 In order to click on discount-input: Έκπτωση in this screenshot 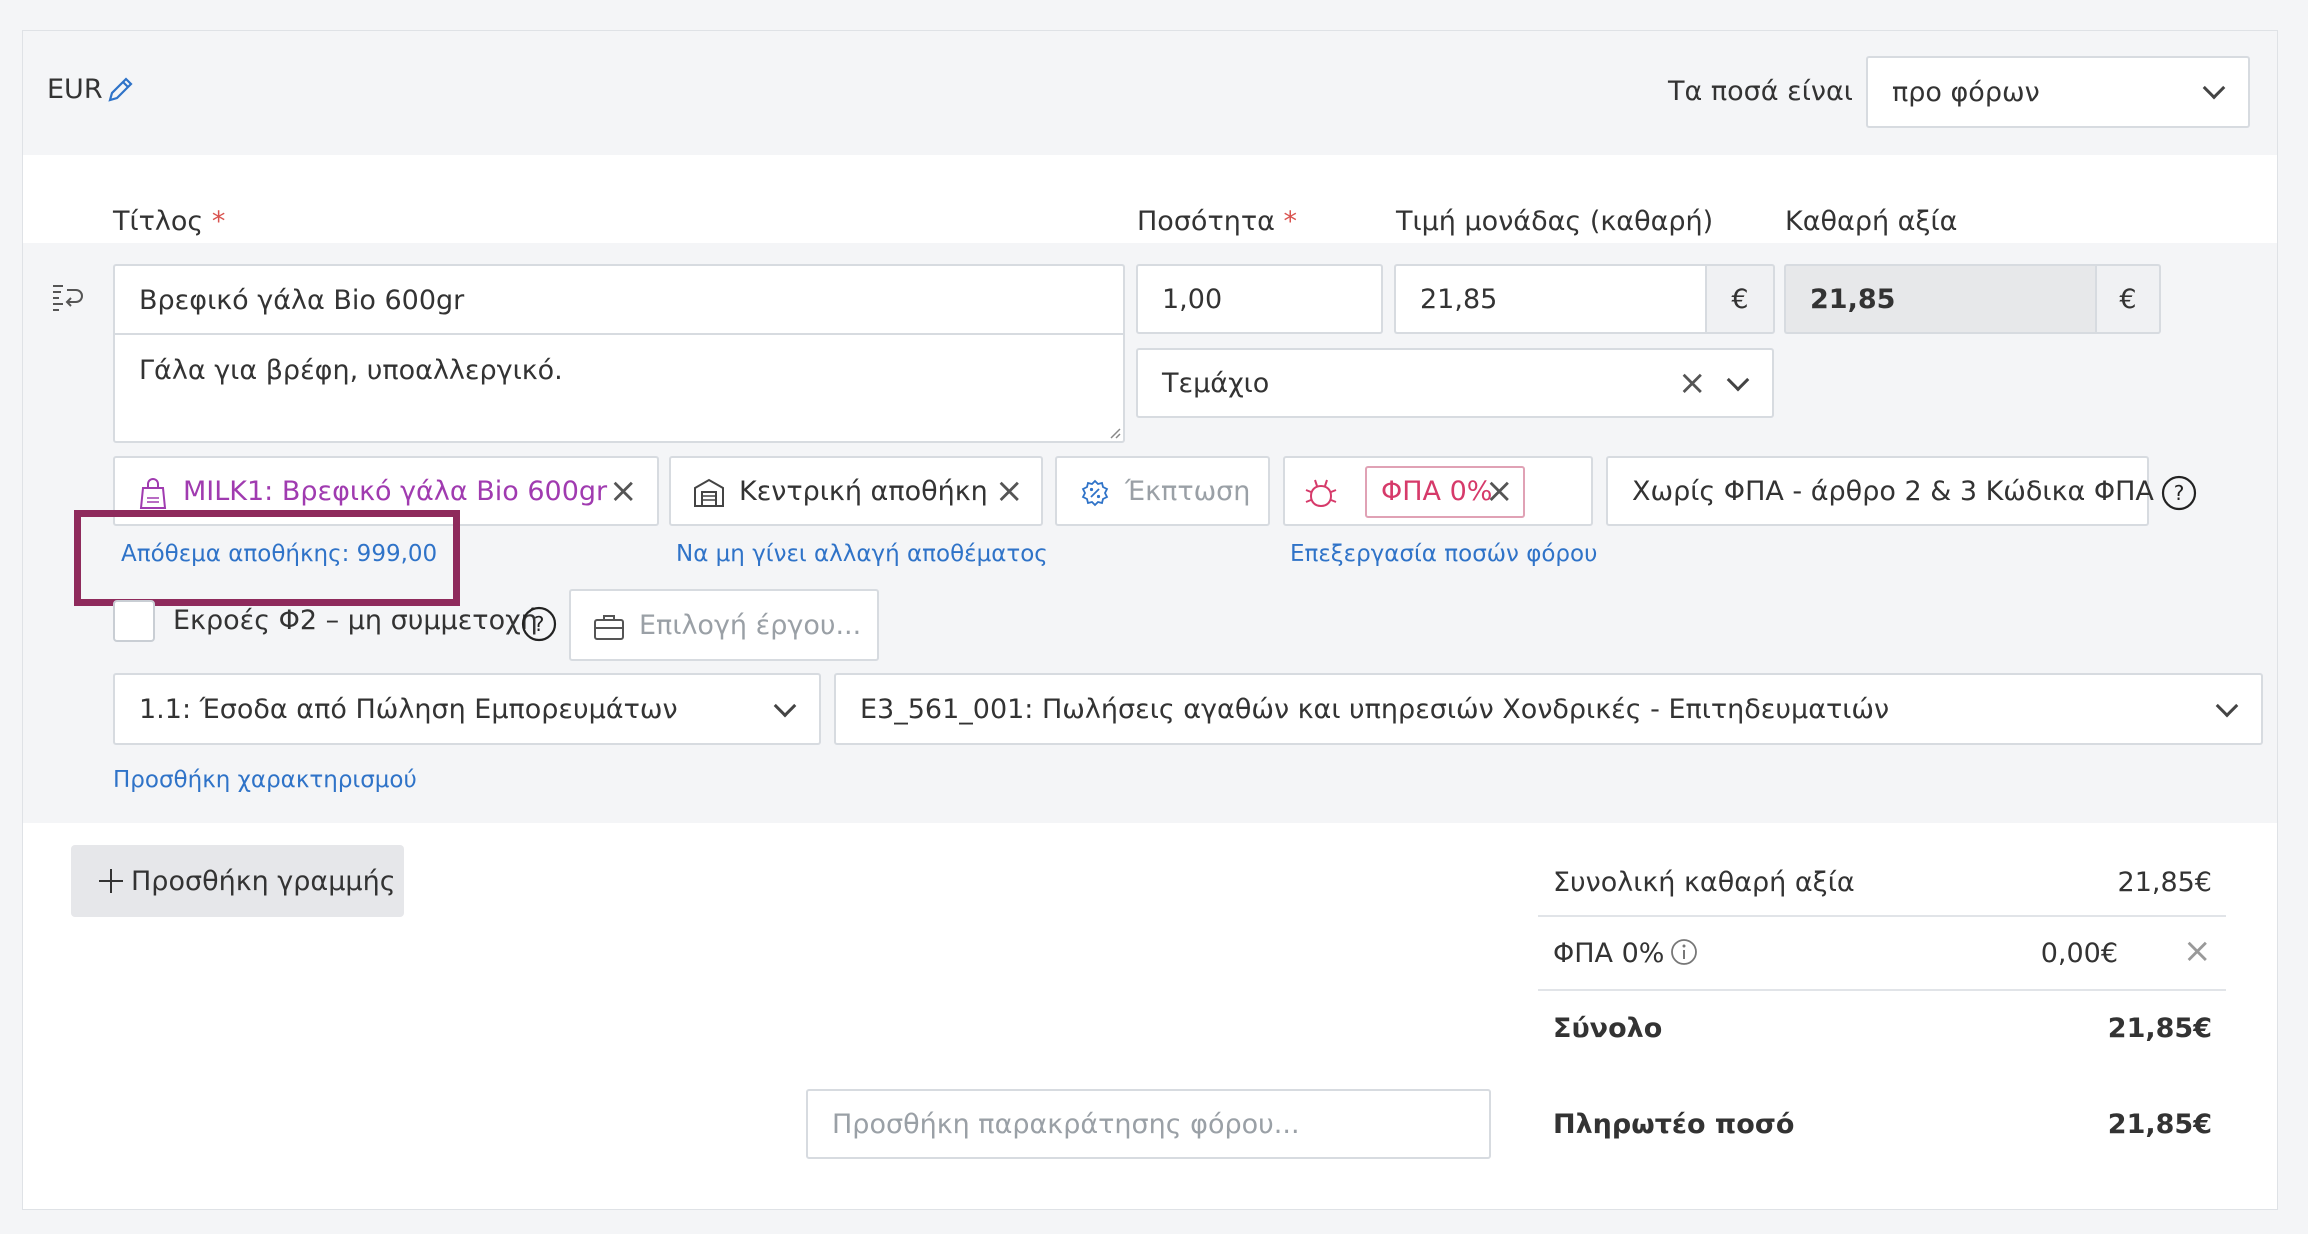, I will do `click(1162, 491)`.